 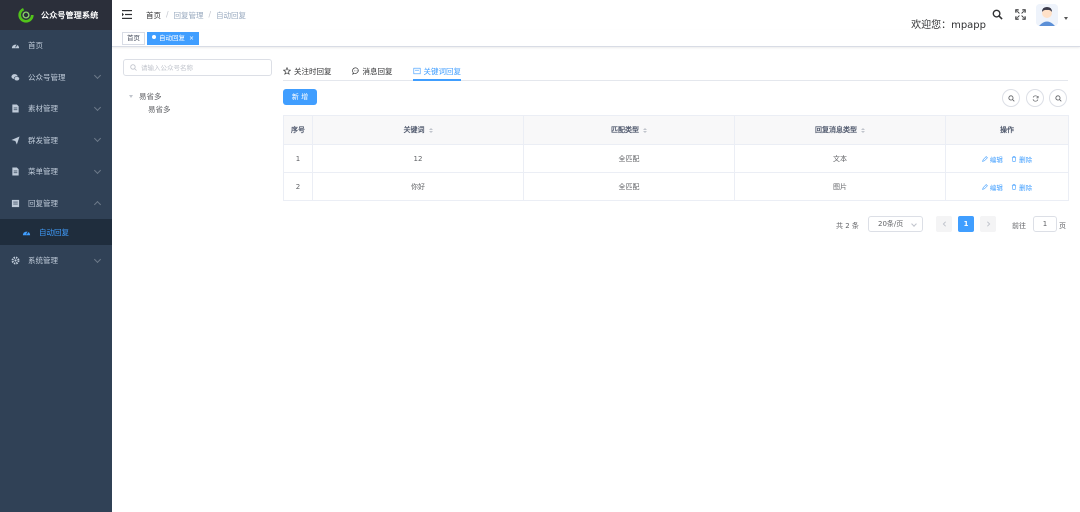 What do you see at coordinates (966, 224) in the screenshot?
I see `page-number-current: 1` at bounding box center [966, 224].